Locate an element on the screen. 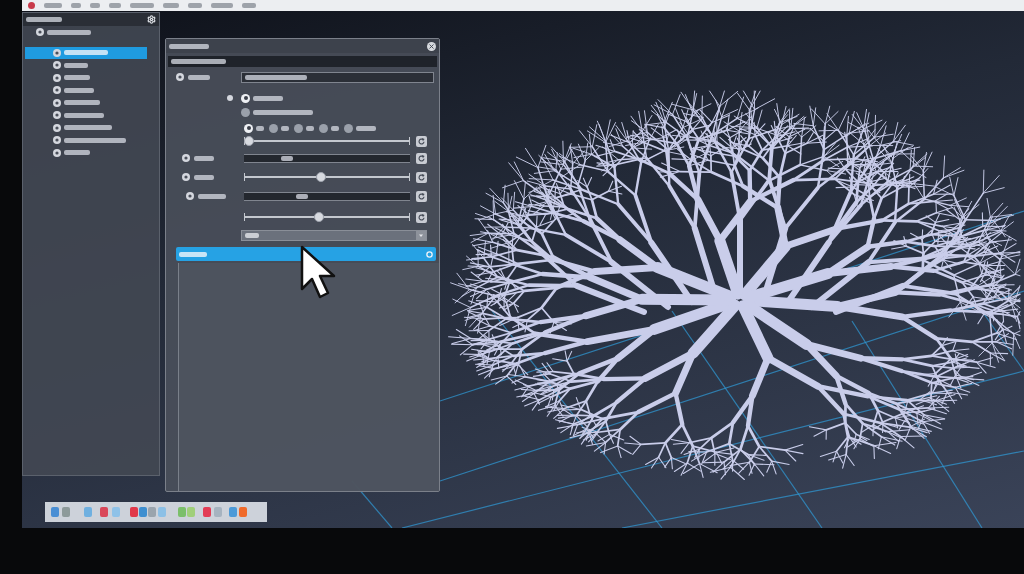  app-logo-icon is located at coordinates (31, 5).